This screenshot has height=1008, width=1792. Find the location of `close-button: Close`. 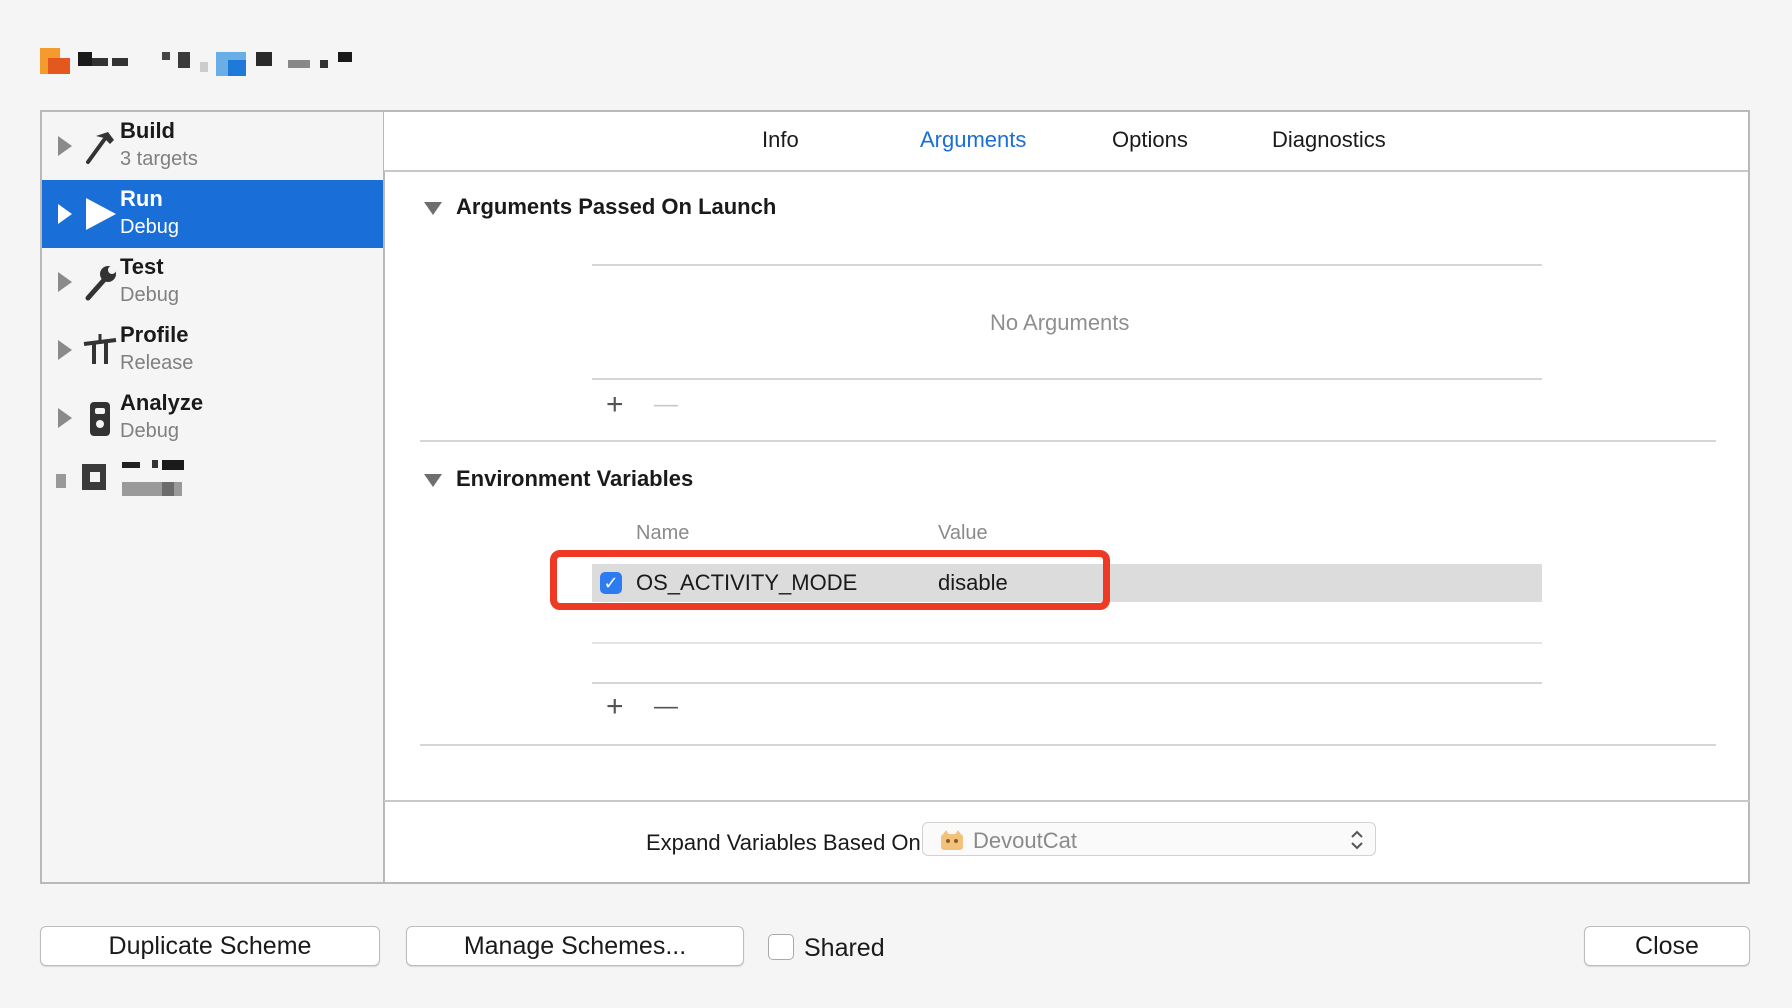

close-button: Close is located at coordinates (1667, 946).